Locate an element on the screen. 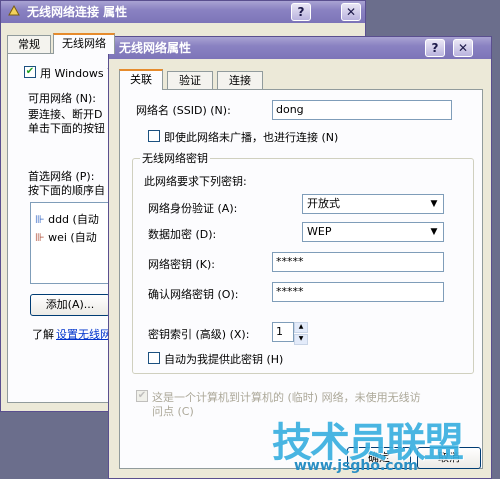  front-close-button: ✕ is located at coordinates (463, 48).